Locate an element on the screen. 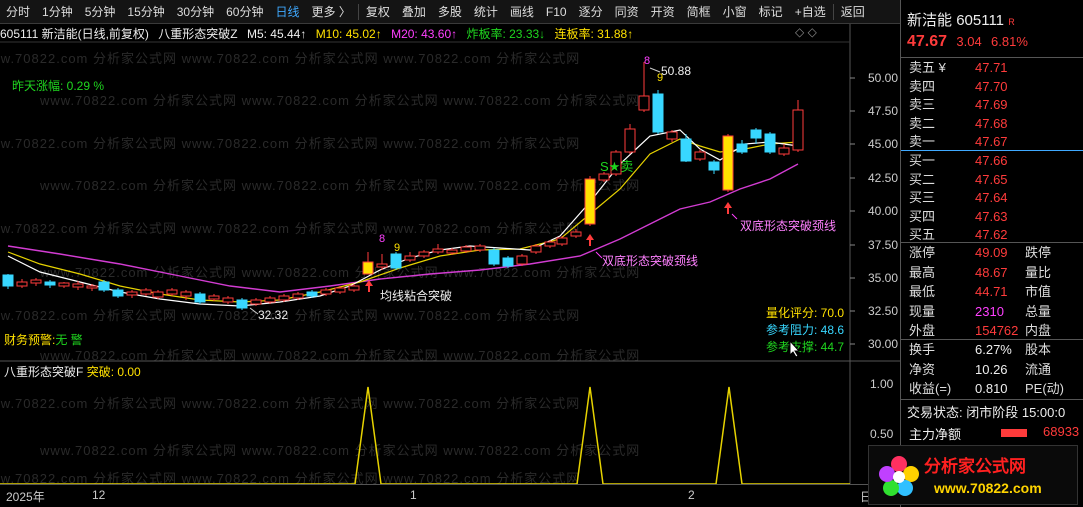 The height and width of the screenshot is (507, 1083). xaxis-label-jan: 1 is located at coordinates (413, 495).